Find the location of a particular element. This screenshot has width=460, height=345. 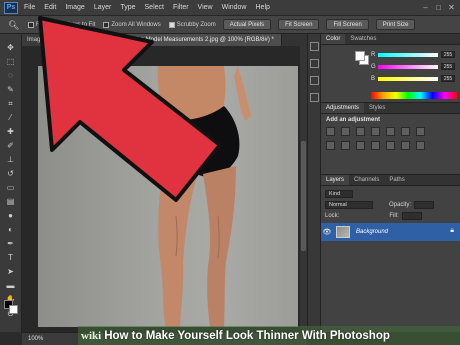

blend-mode-select: Normal is located at coordinates (349, 204).